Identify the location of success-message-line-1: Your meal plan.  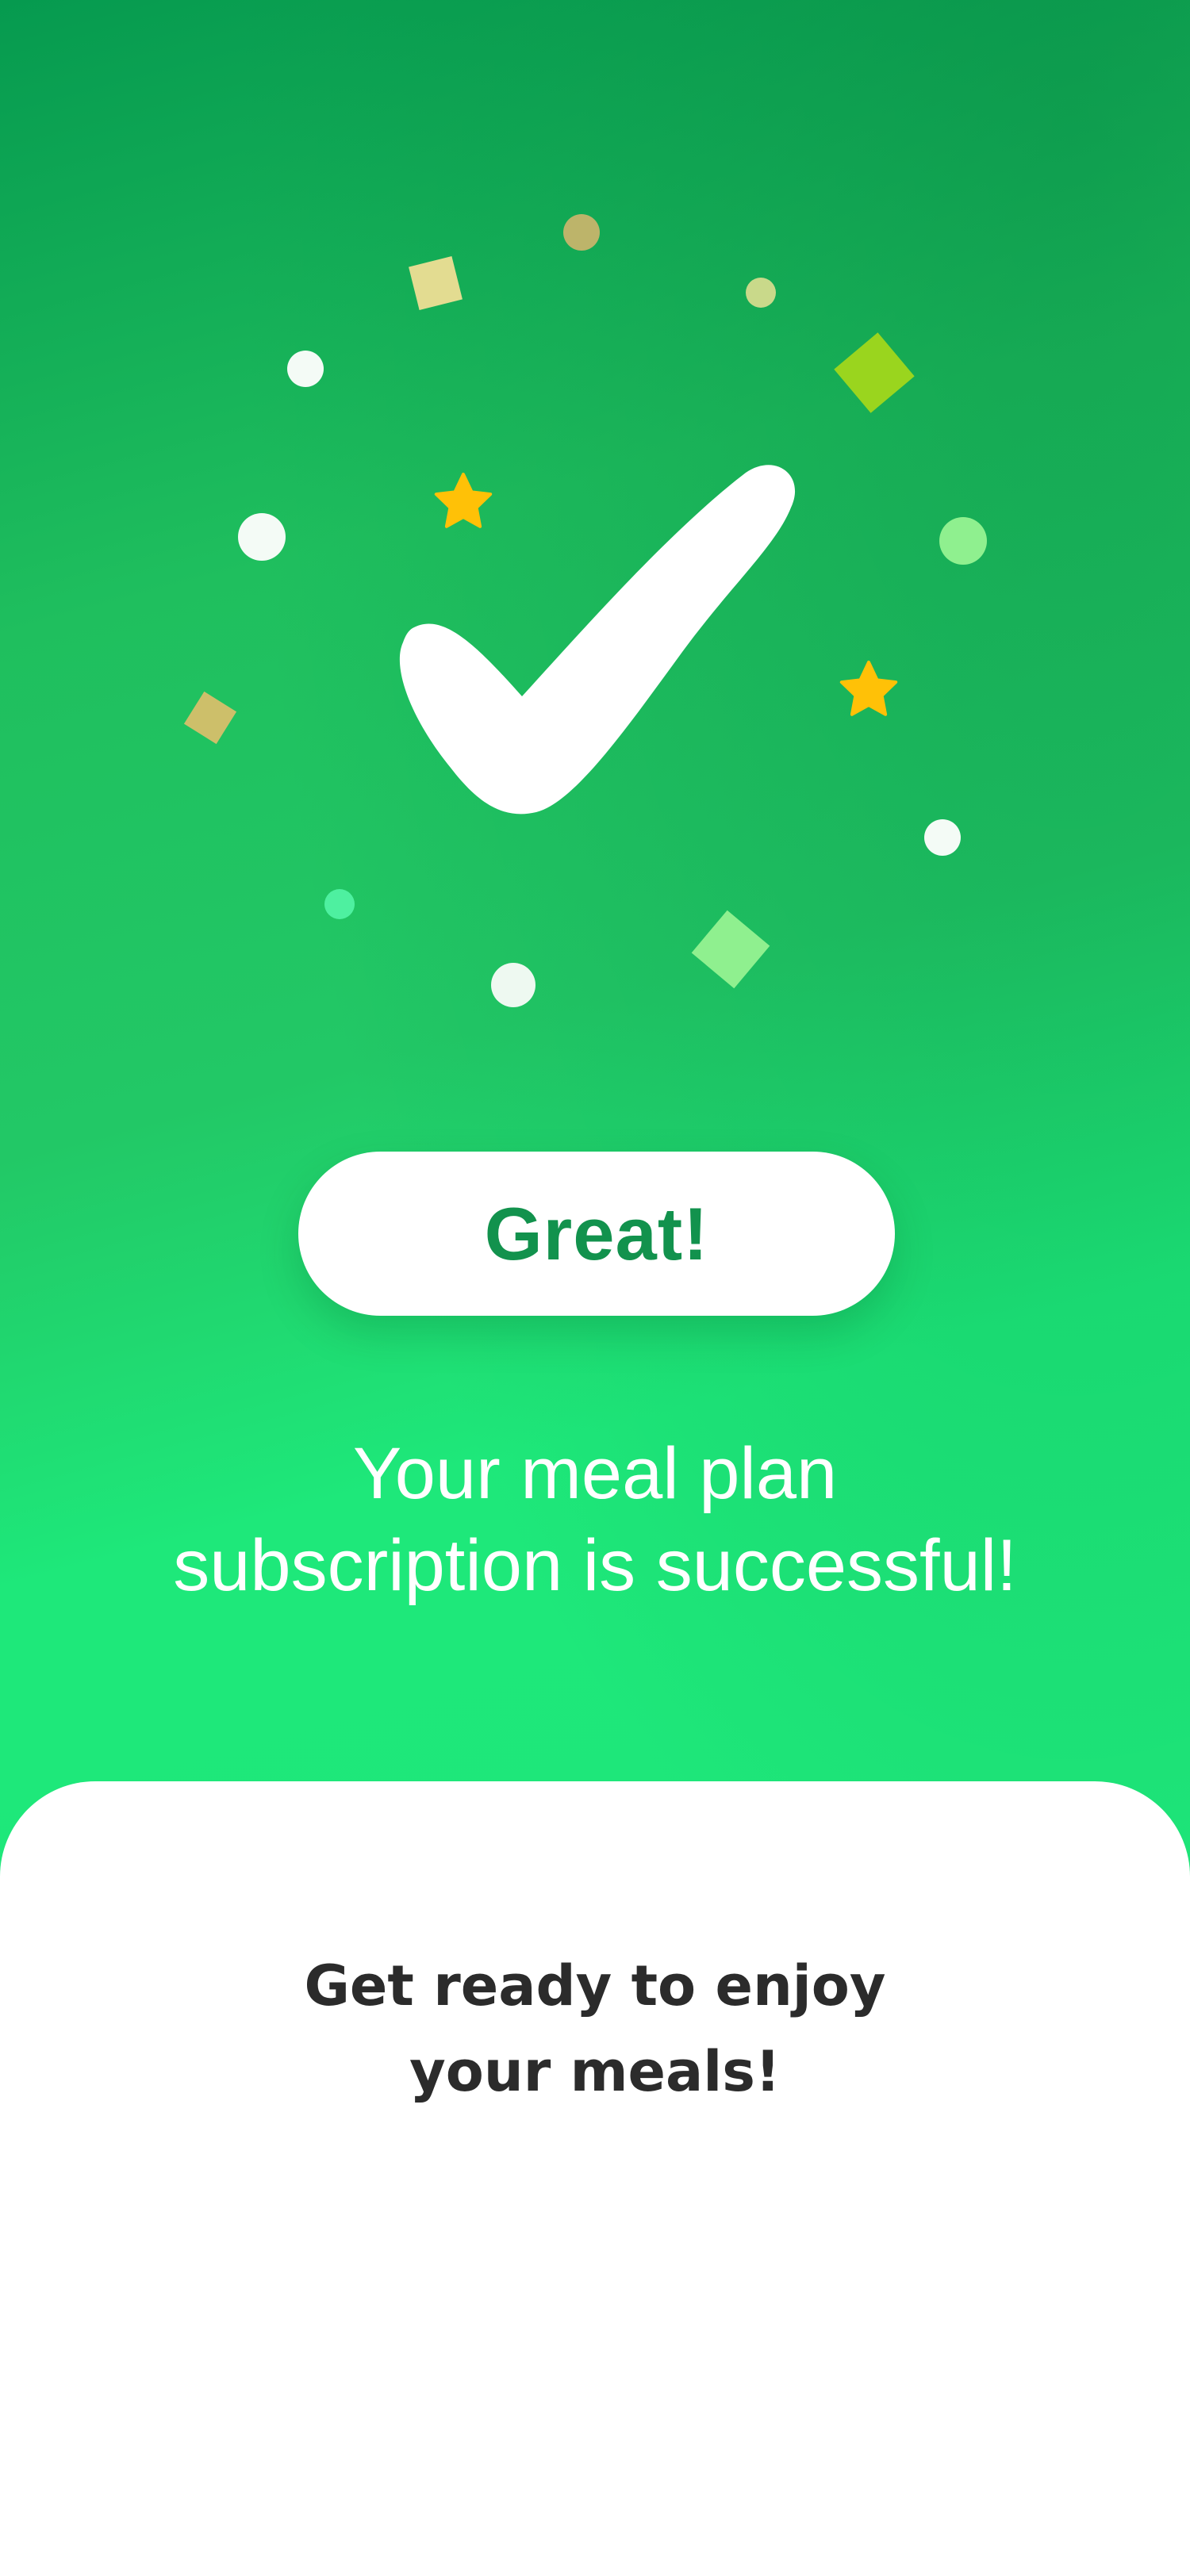
(595, 1474).